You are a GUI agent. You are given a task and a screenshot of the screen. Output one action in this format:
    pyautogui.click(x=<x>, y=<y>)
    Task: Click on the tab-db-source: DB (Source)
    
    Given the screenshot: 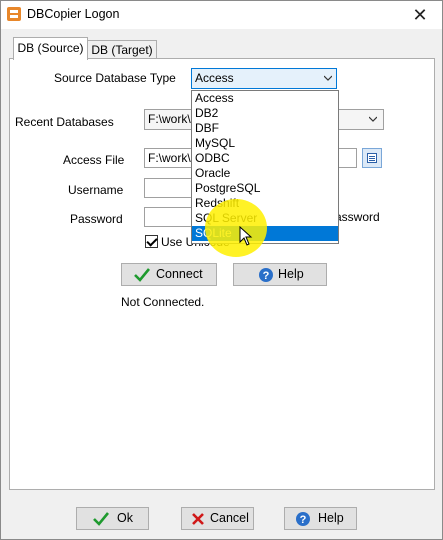 What is the action you would take?
    pyautogui.click(x=50, y=48)
    